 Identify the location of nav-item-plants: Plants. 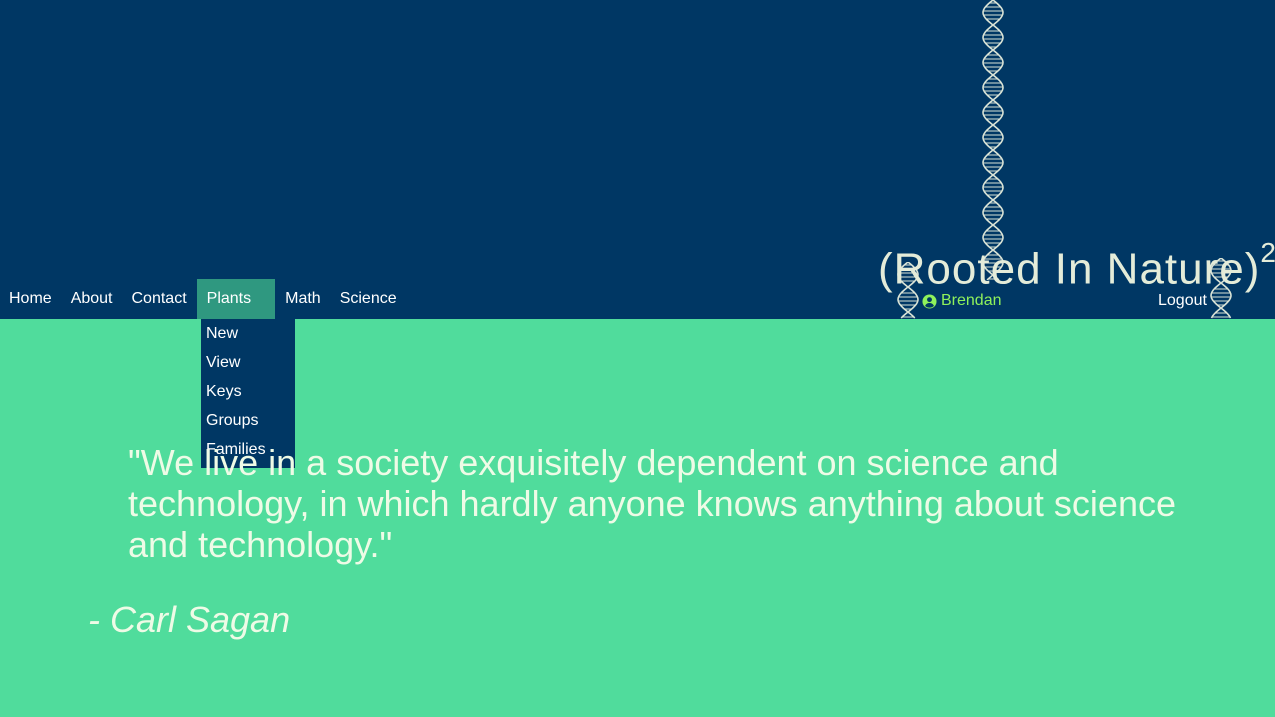
(236, 299).